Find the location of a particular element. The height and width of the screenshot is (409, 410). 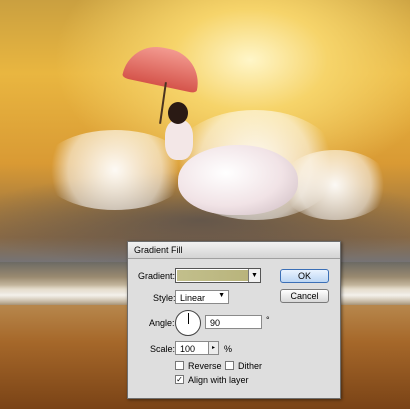

style-select: Linear ▼ is located at coordinates (202, 297).